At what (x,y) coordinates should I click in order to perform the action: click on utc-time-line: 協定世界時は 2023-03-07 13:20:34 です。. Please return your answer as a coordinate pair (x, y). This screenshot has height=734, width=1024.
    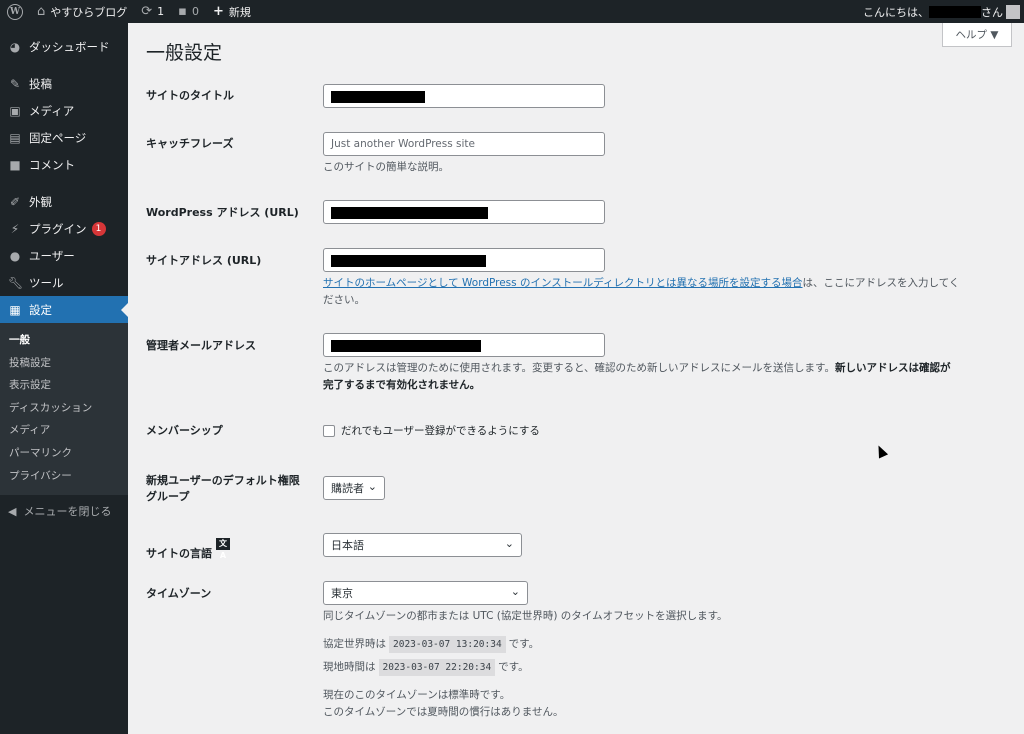
    Looking at the image, I should click on (431, 644).